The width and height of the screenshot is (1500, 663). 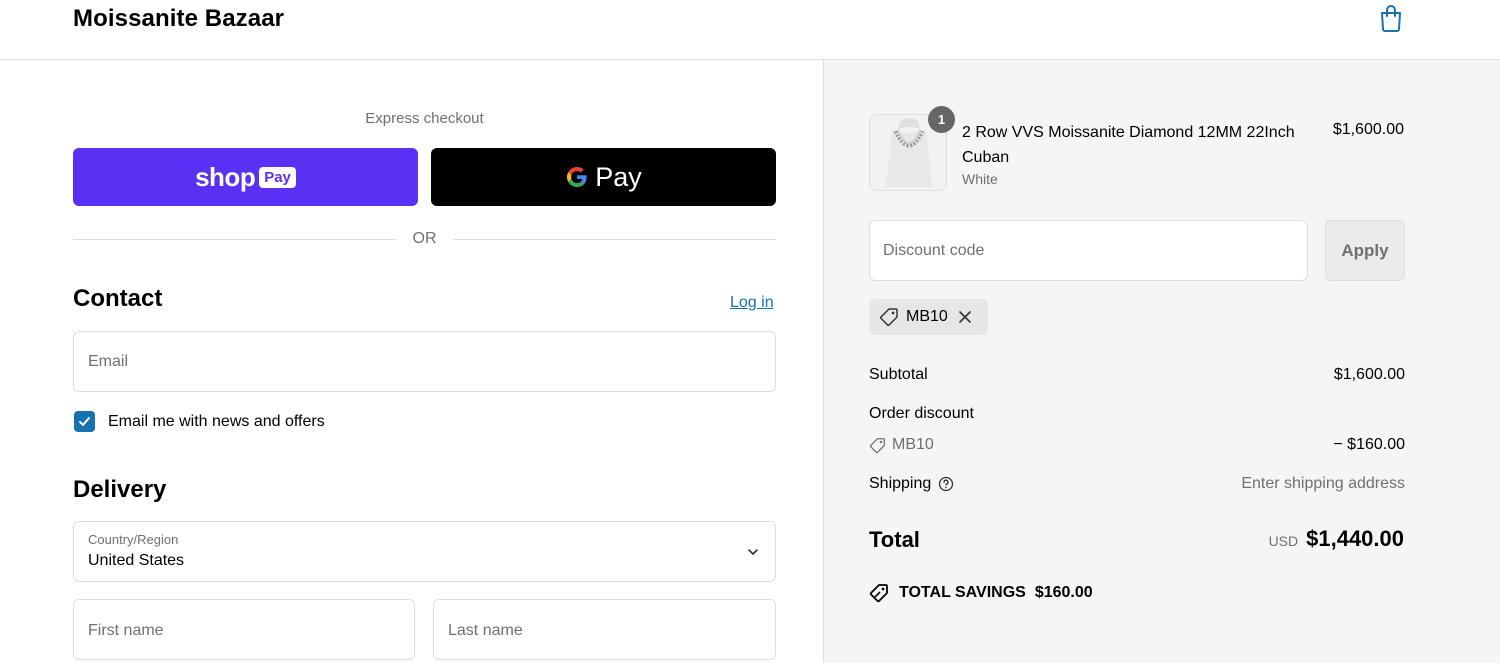 I want to click on email-field: Email, so click(x=424, y=361).